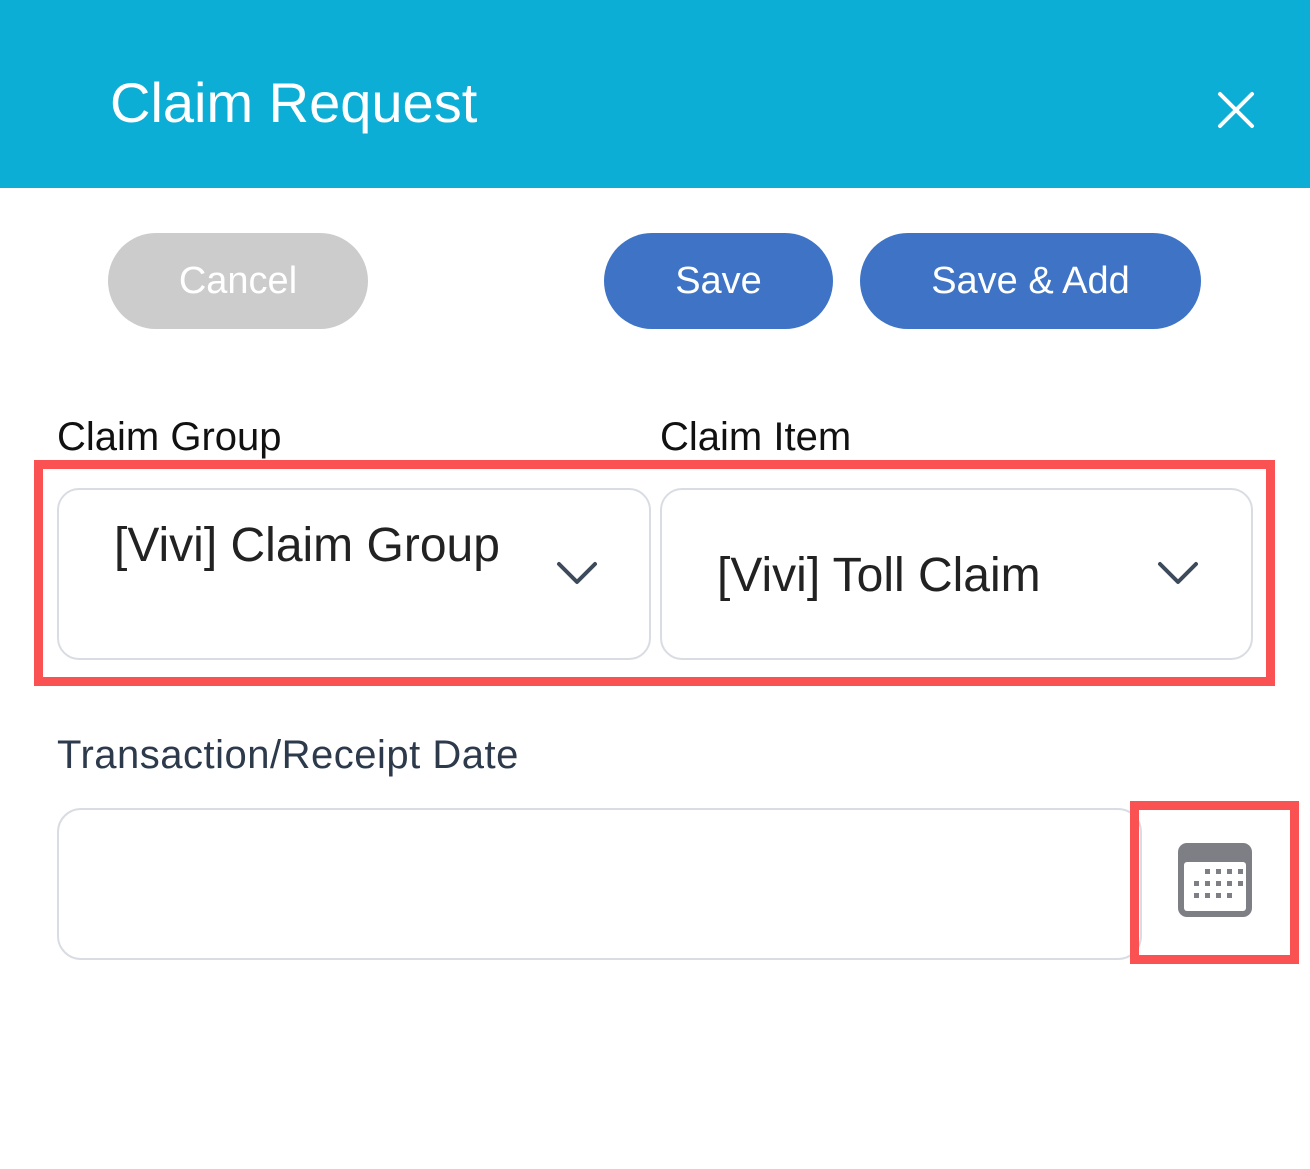 This screenshot has height=1169, width=1310. I want to click on claim-item-select: [Vivi] Toll Claim, so click(956, 574).